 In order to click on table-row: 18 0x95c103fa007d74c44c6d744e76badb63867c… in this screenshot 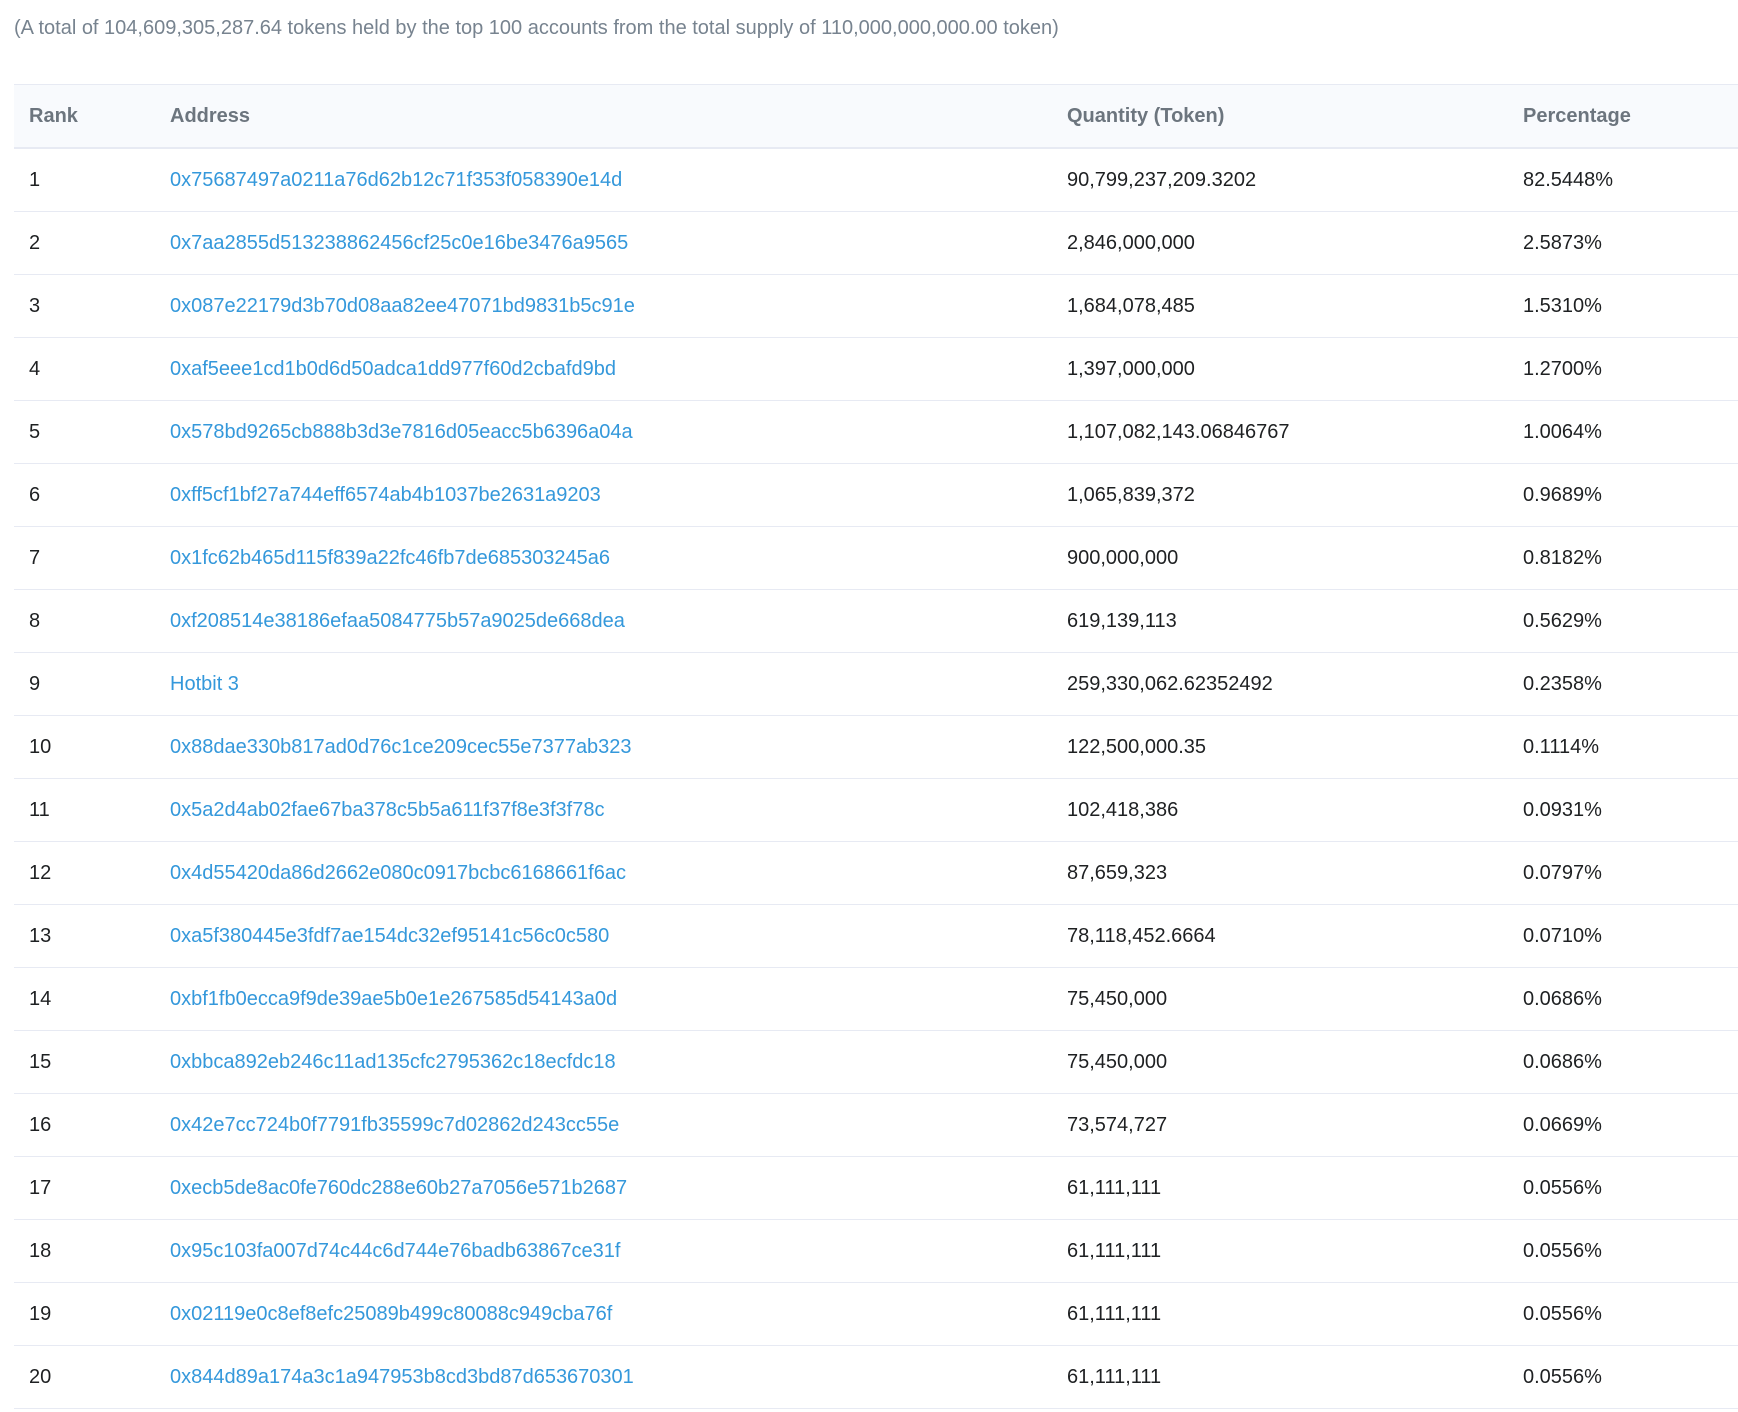, I will do `click(876, 1251)`.